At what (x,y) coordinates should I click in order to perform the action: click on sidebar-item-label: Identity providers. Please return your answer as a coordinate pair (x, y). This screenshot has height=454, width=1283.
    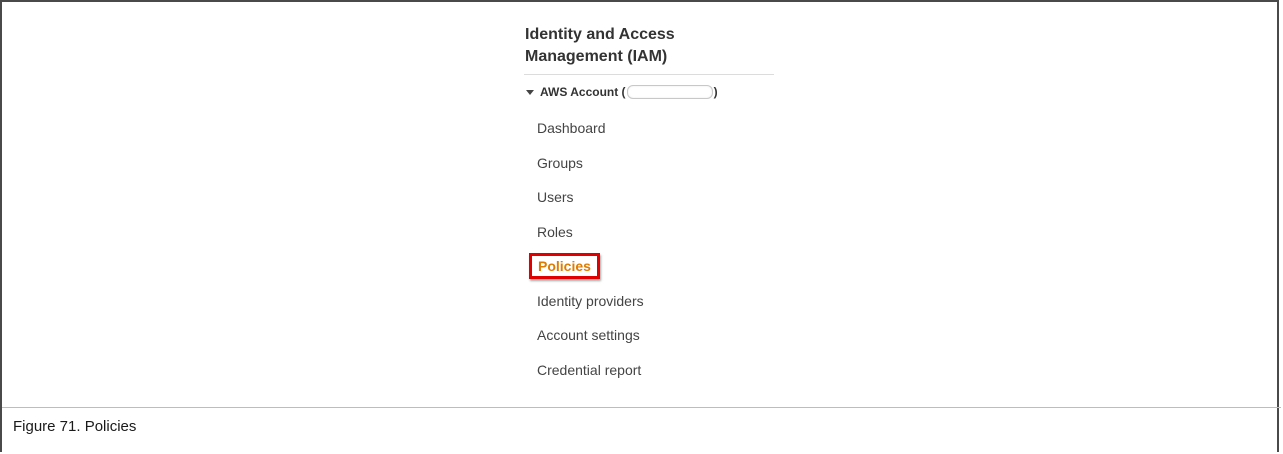
    Looking at the image, I should click on (590, 300).